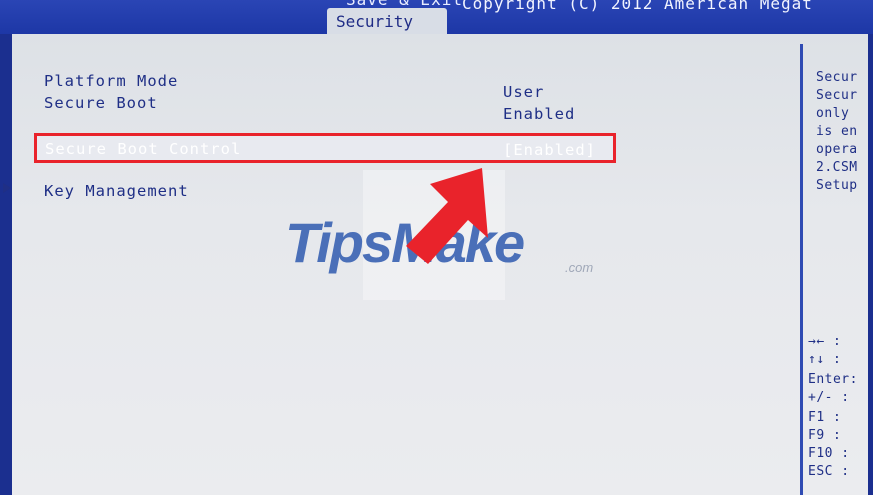  Describe the element at coordinates (579, 267) in the screenshot. I see `watermark-suffix: .com` at that location.